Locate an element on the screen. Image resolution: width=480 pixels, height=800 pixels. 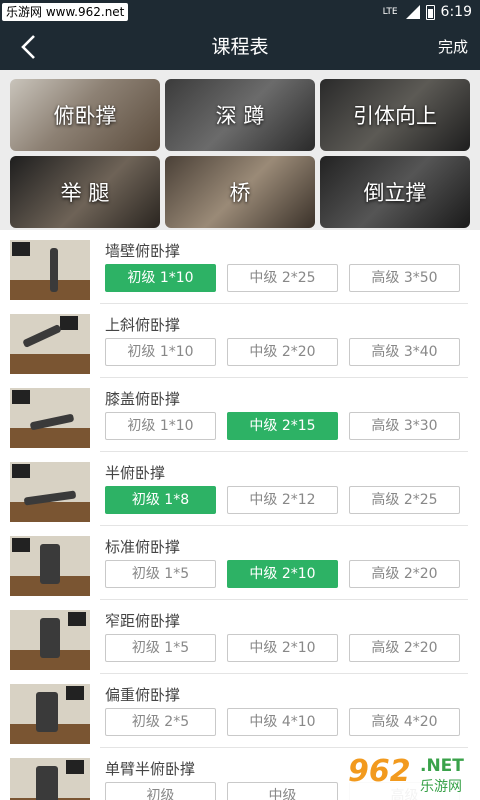
list-item: 上斜俯卧撑 初级 1*10 中级 2*20 高级 3*40 is located at coordinates (240, 341).